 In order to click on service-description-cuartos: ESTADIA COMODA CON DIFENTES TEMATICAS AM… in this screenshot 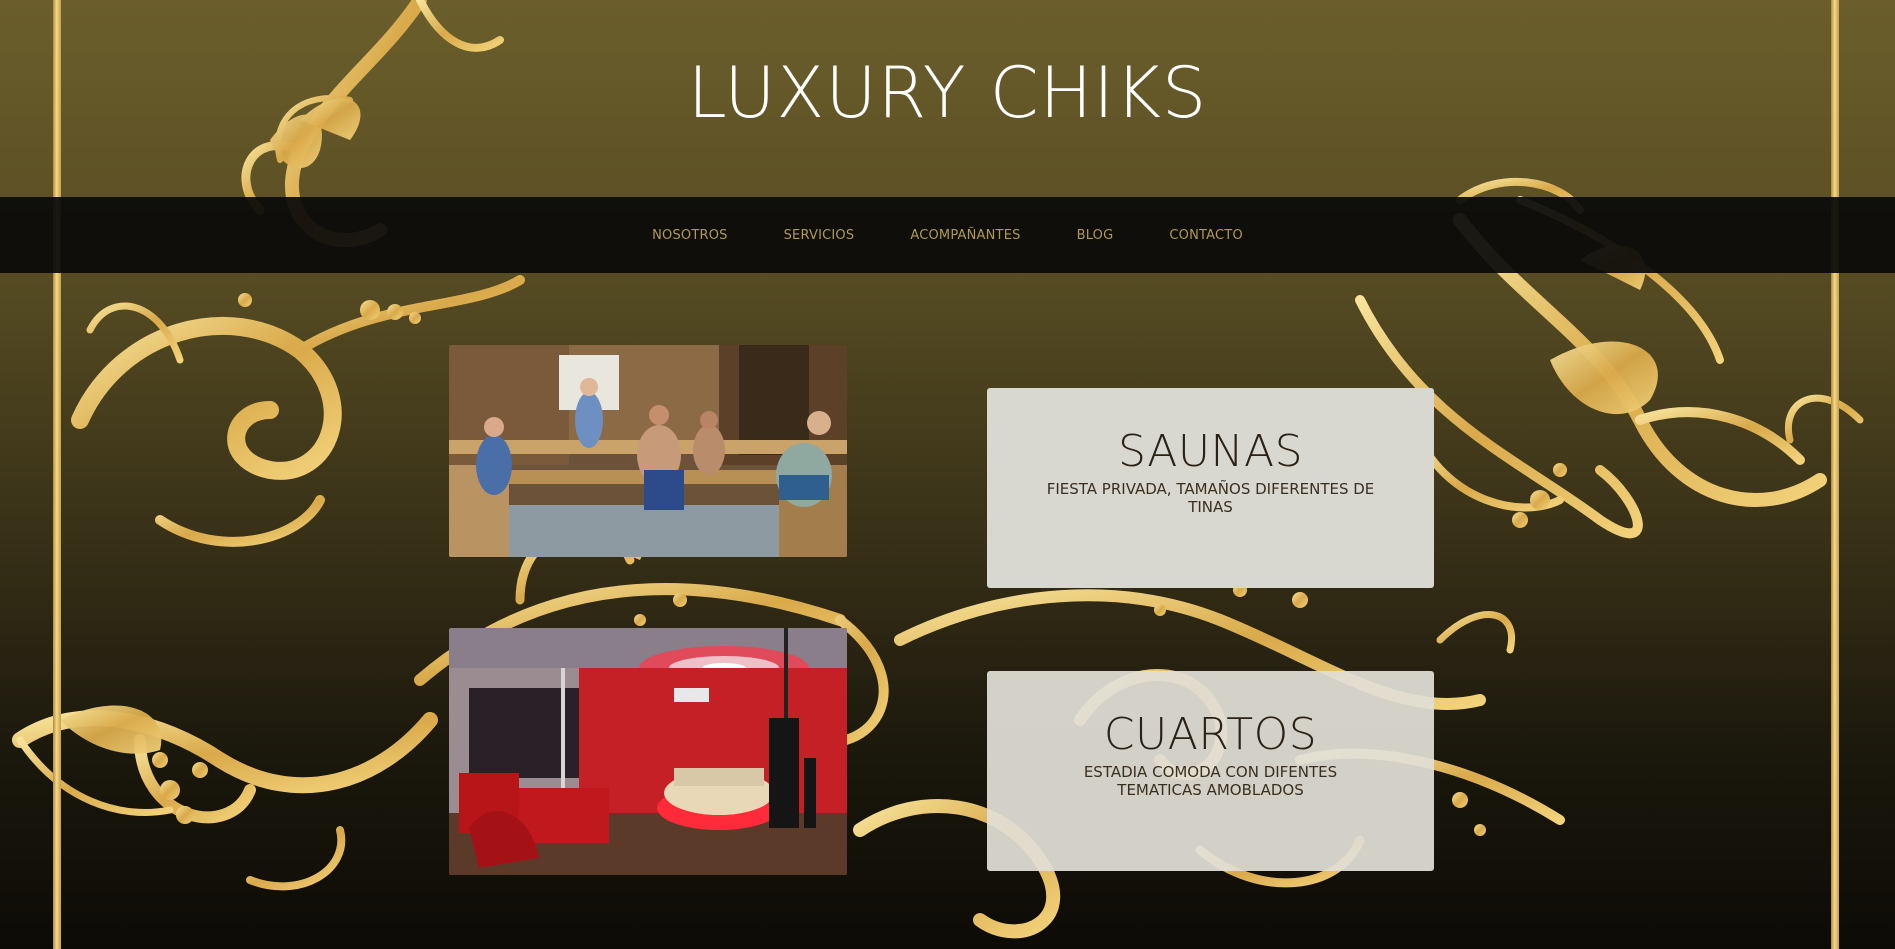, I will do `click(1210, 781)`.